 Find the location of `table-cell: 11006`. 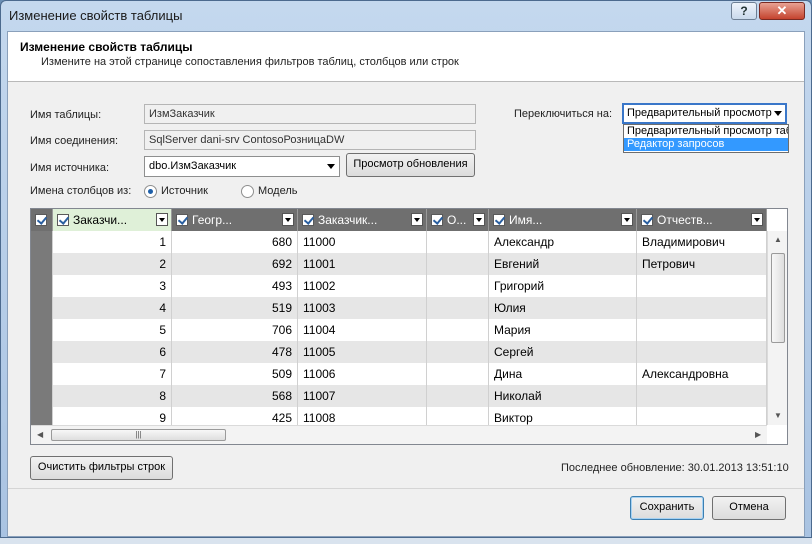

table-cell: 11006 is located at coordinates (362, 374).